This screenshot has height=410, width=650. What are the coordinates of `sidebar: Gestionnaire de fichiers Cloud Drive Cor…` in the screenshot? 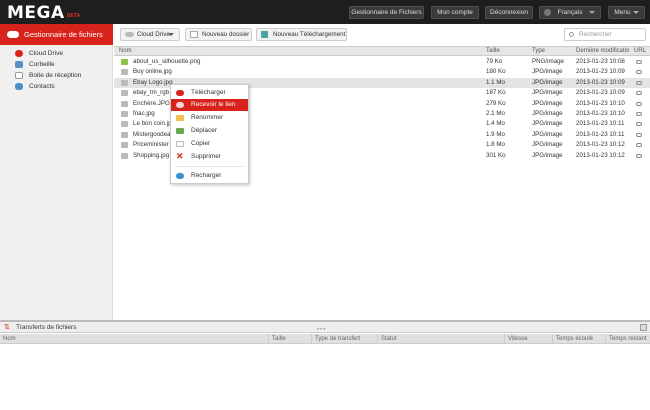 It's located at (56, 172).